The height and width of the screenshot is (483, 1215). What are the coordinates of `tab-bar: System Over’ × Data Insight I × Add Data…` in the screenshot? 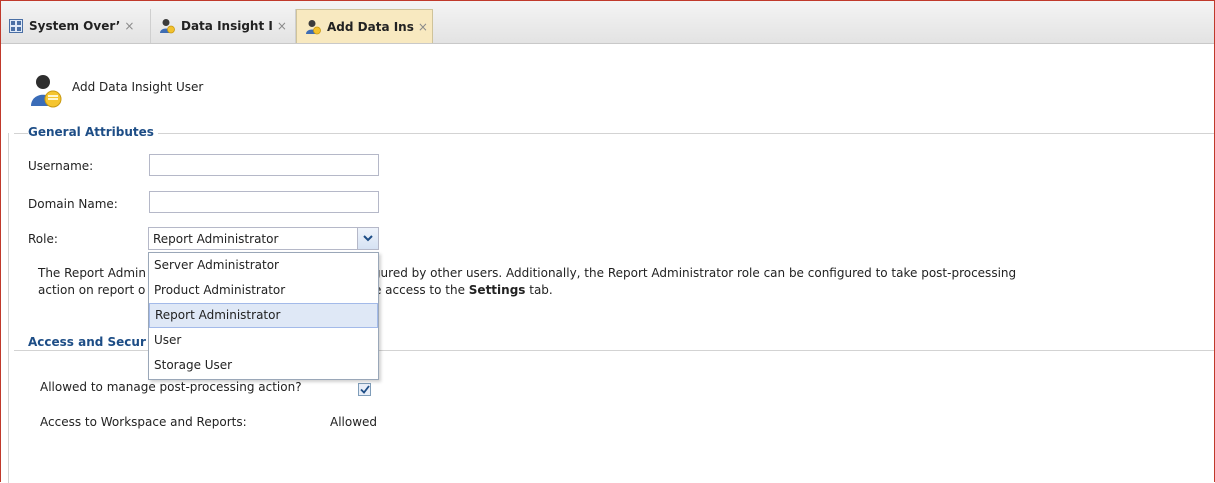 It's located at (607, 22).